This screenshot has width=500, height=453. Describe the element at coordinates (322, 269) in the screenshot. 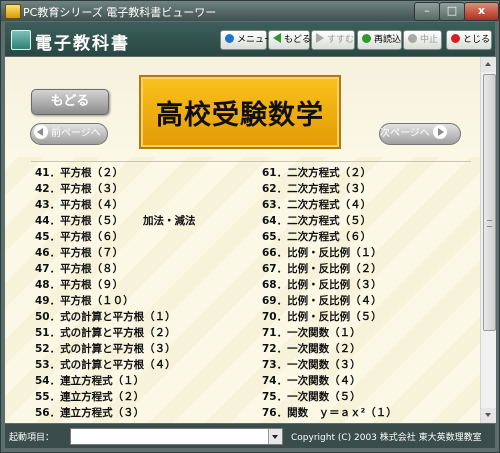

I see `topic-label: 67．比例・反比例（２）` at that location.